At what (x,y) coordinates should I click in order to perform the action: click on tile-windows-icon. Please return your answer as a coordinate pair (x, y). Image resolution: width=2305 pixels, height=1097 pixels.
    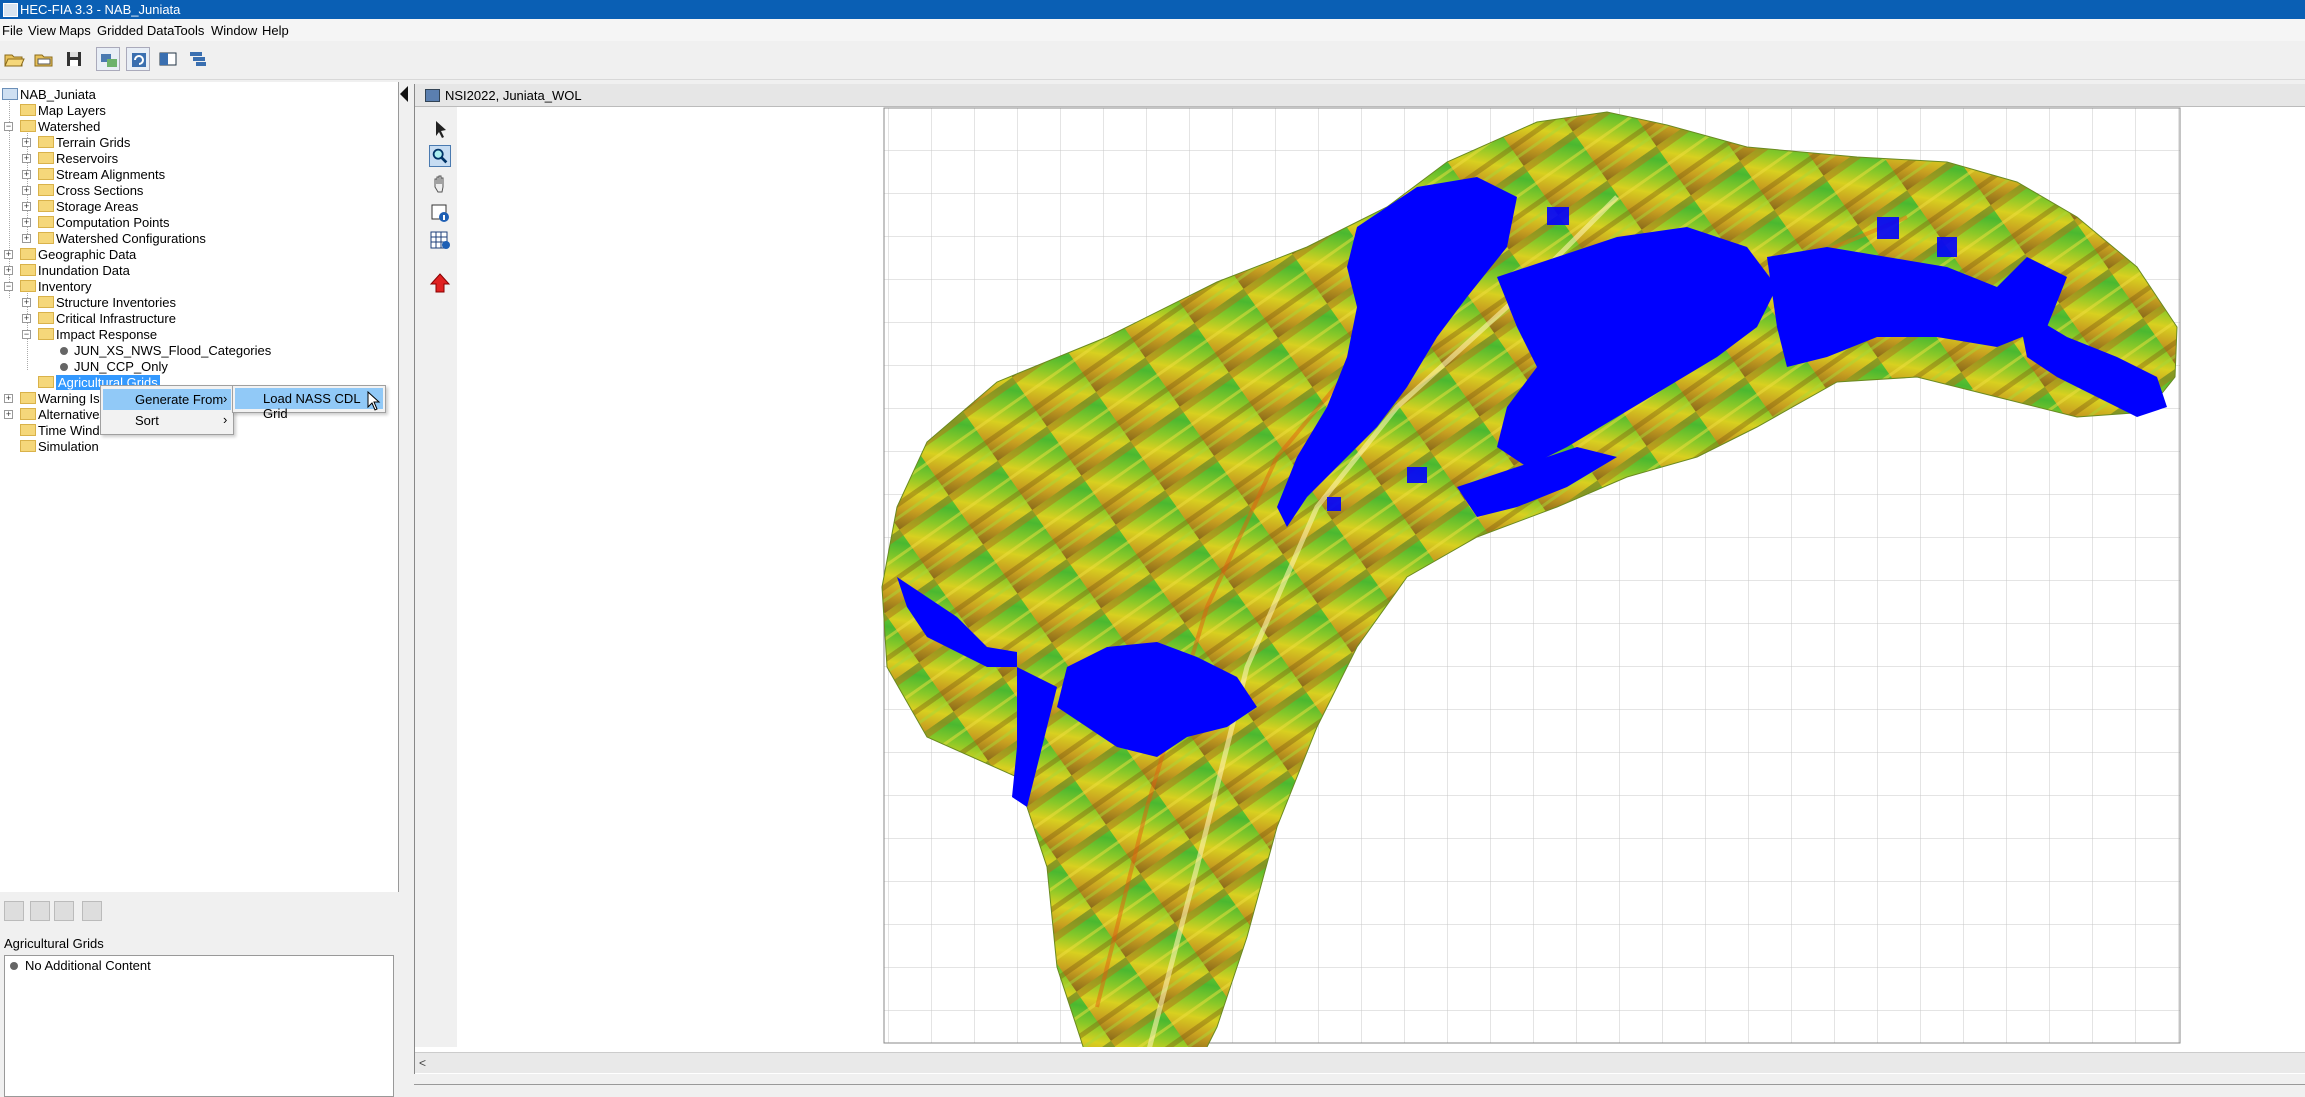
    Looking at the image, I should click on (198, 59).